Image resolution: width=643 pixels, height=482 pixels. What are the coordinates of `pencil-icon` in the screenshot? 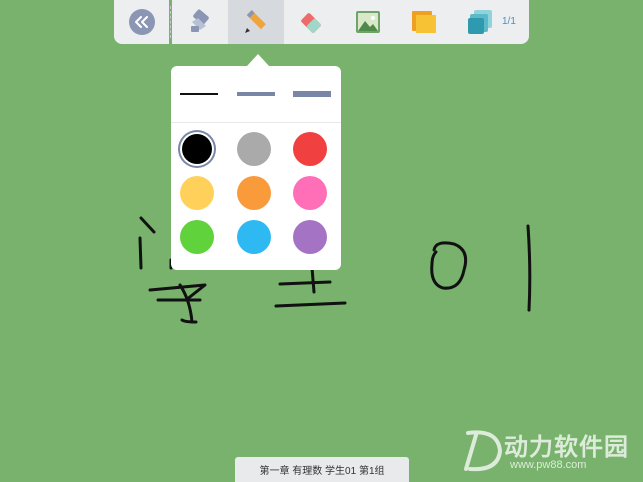 It's located at (255, 21).